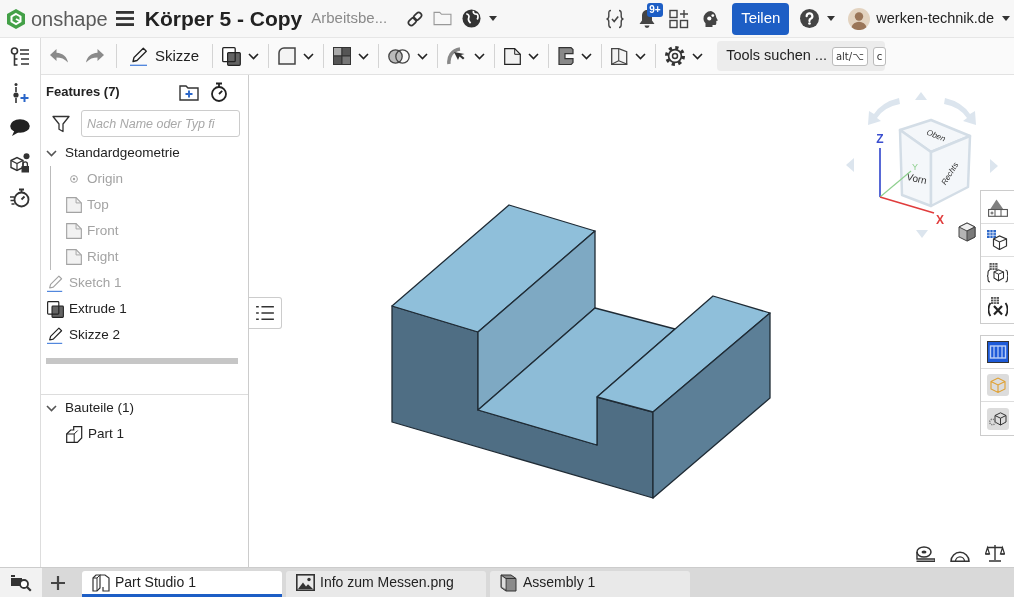 This screenshot has height=597, width=1014. Describe the element at coordinates (997, 240) in the screenshot. I see `grid-cube-icon` at that location.